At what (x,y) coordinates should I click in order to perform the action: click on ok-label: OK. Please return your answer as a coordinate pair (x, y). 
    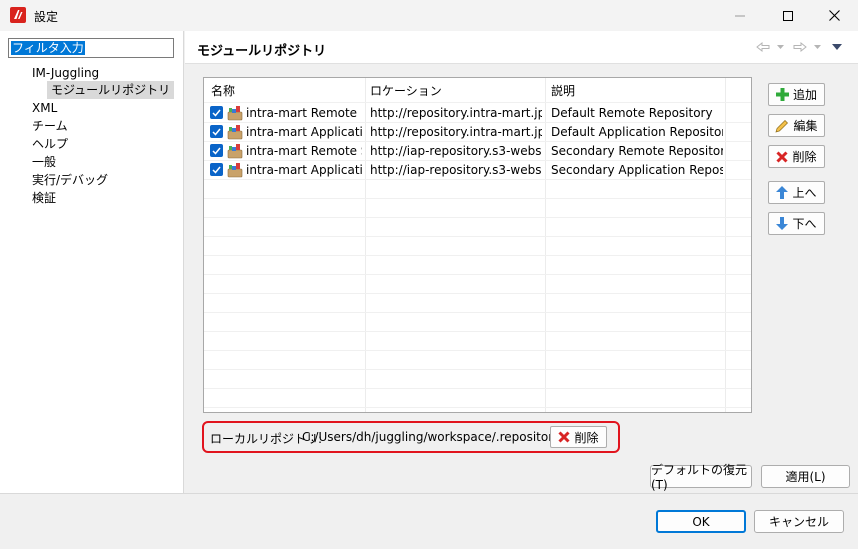
    Looking at the image, I should click on (701, 521).